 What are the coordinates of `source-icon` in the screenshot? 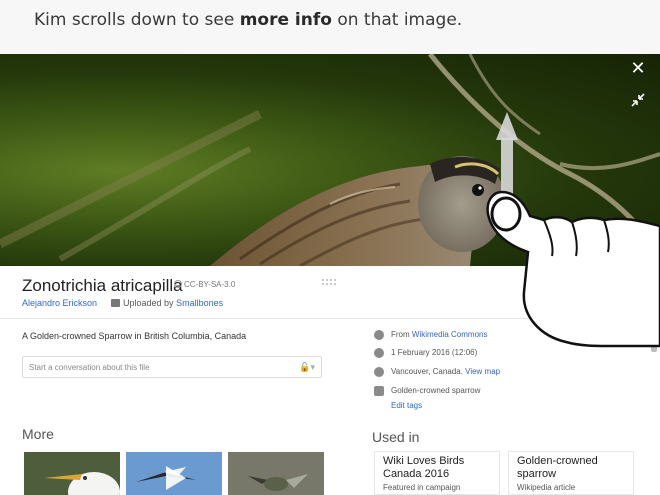 It's located at (379, 335).